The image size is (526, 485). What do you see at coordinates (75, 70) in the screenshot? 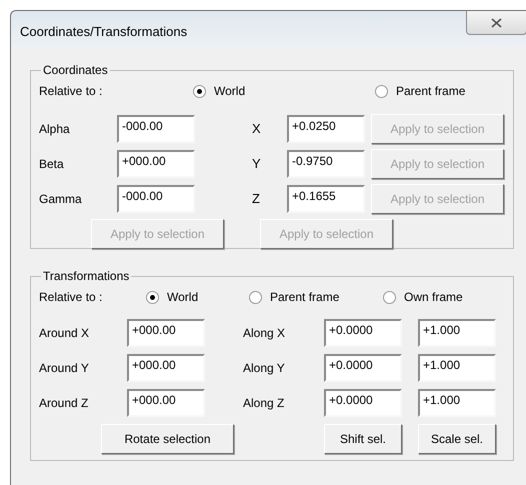
I see `group-title: Coordinates` at bounding box center [75, 70].